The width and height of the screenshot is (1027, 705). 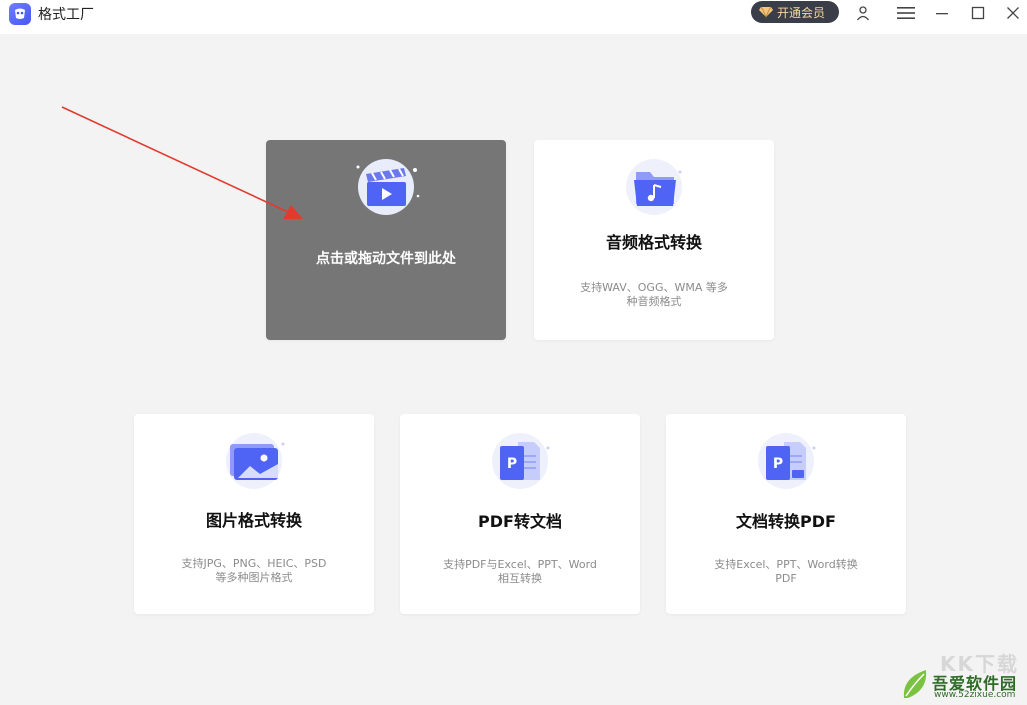 I want to click on drop-zone-title: 点击或拖动文件到此处, so click(x=386, y=259).